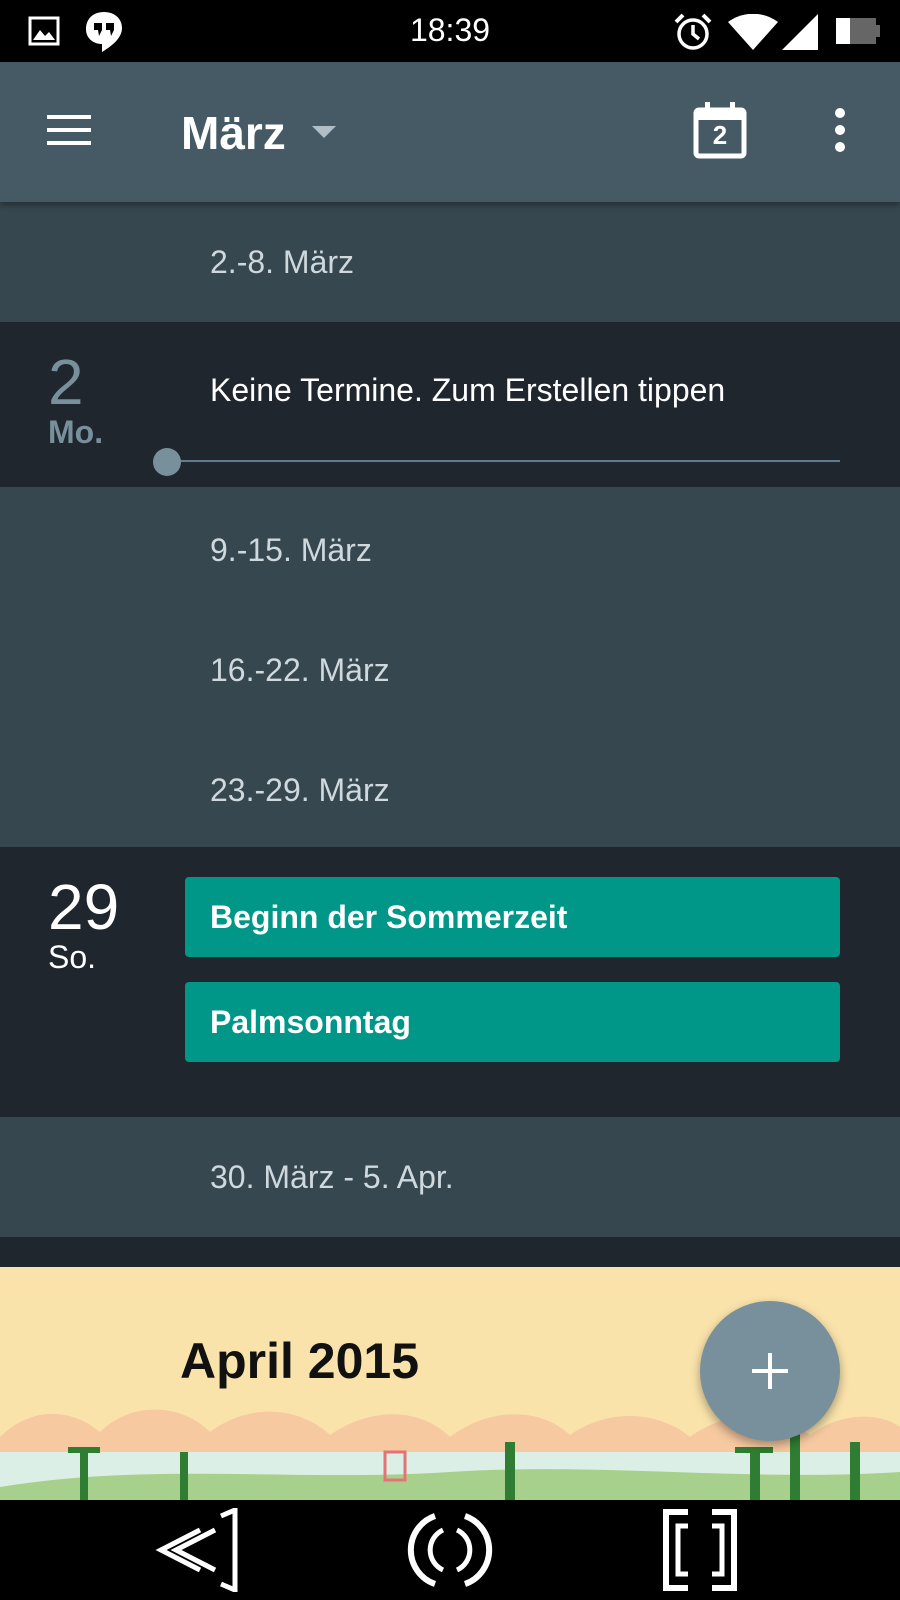 The width and height of the screenshot is (900, 1600). I want to click on no-events-text: Keine Termine. Zum Erstellen tippen, so click(467, 390).